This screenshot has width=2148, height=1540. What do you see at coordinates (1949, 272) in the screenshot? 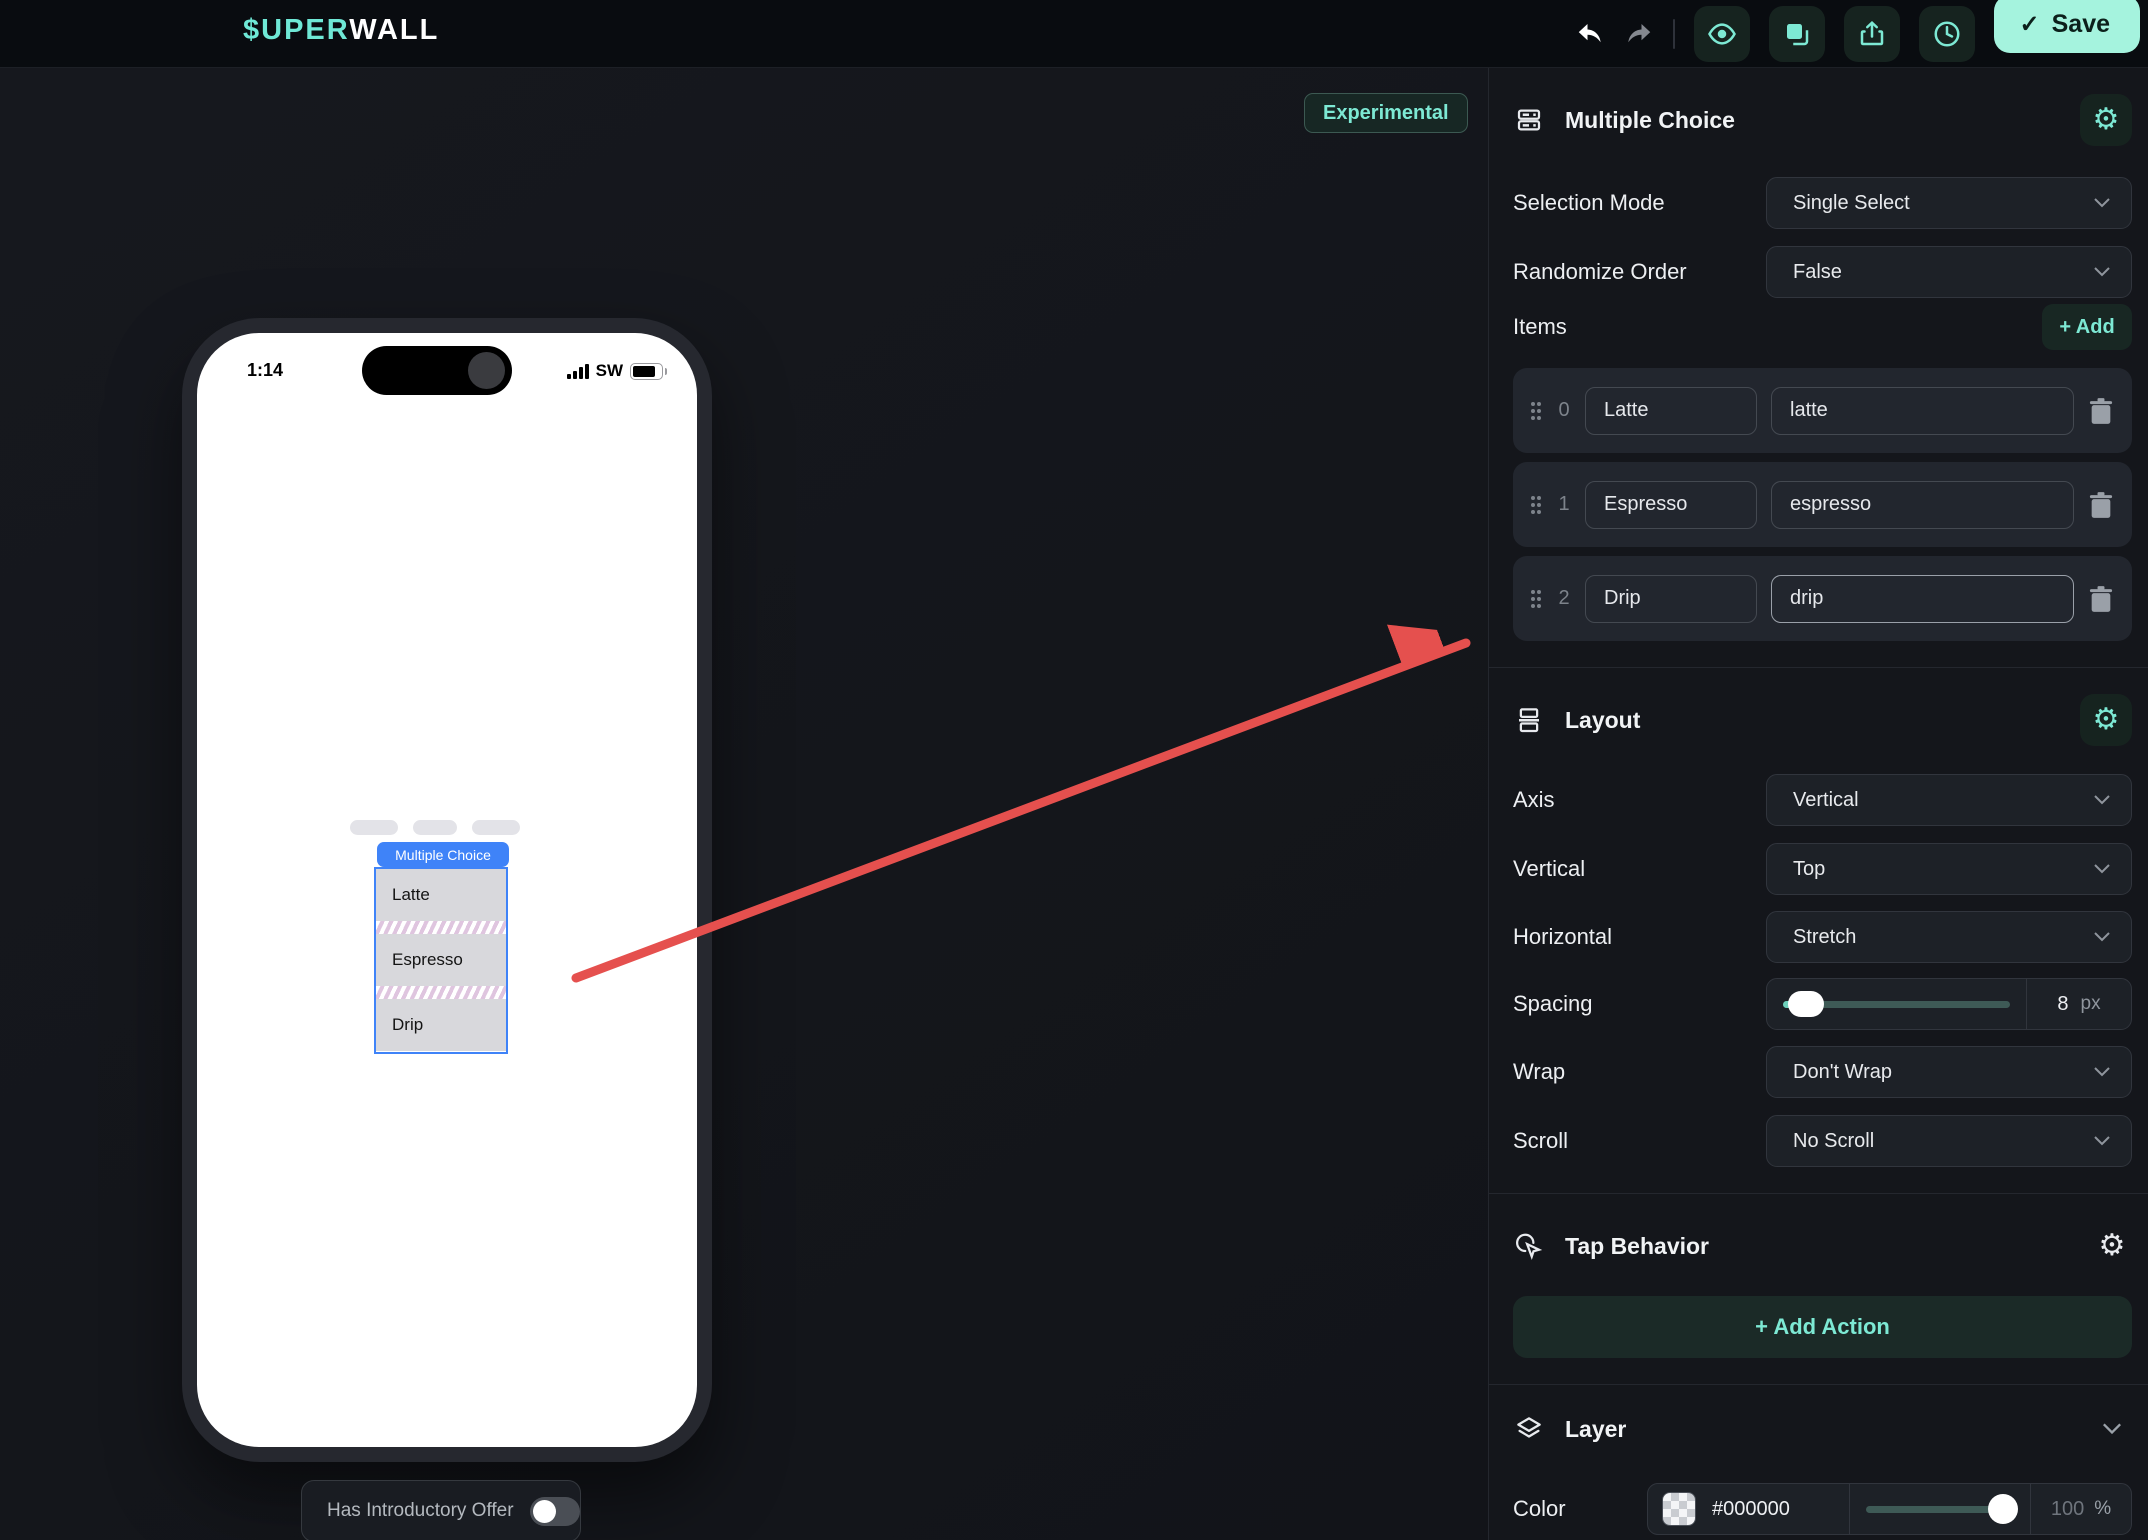
I see `randomize-order-dropdown: False` at bounding box center [1949, 272].